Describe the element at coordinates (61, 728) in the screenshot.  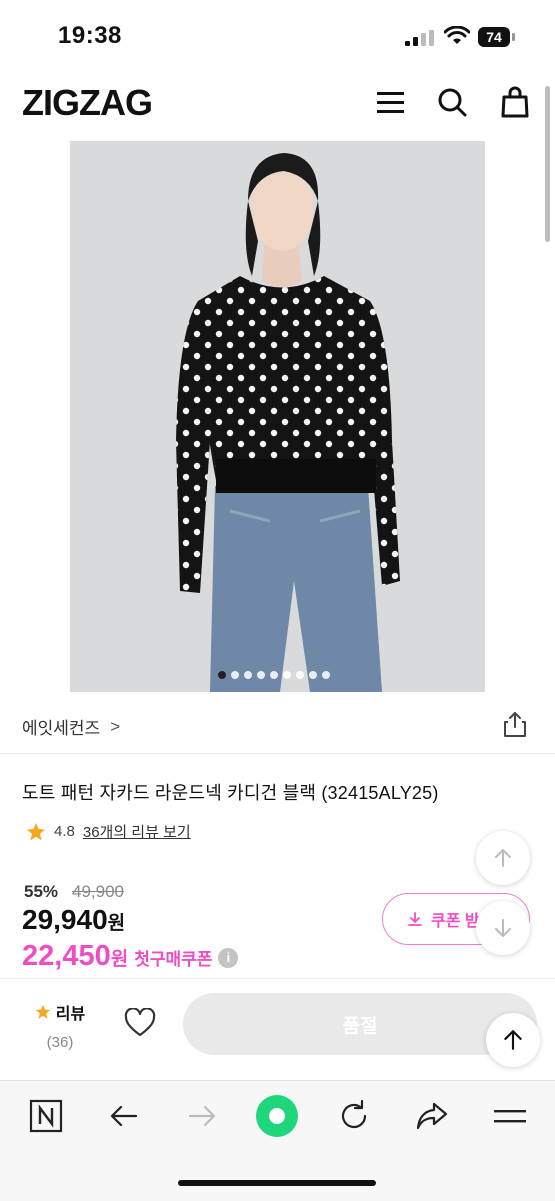
I see `brand-name: 에잇세컨즈` at that location.